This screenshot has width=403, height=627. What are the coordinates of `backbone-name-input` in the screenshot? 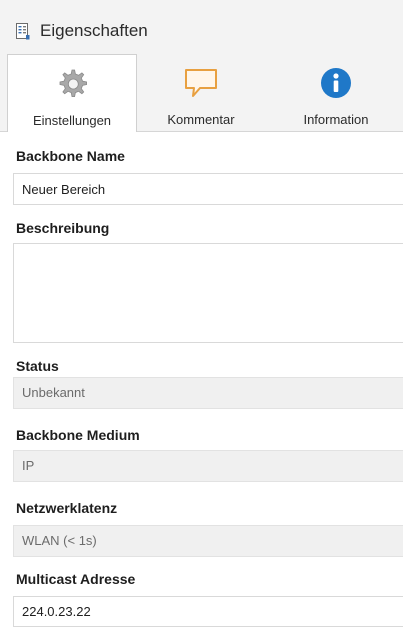 It's located at (208, 189).